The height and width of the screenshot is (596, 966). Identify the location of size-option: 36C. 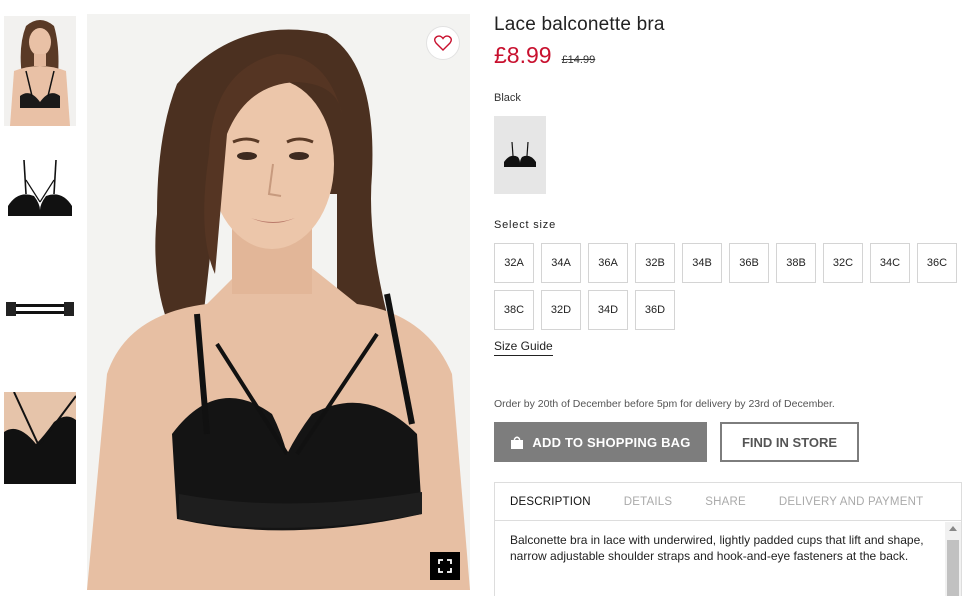
(937, 263).